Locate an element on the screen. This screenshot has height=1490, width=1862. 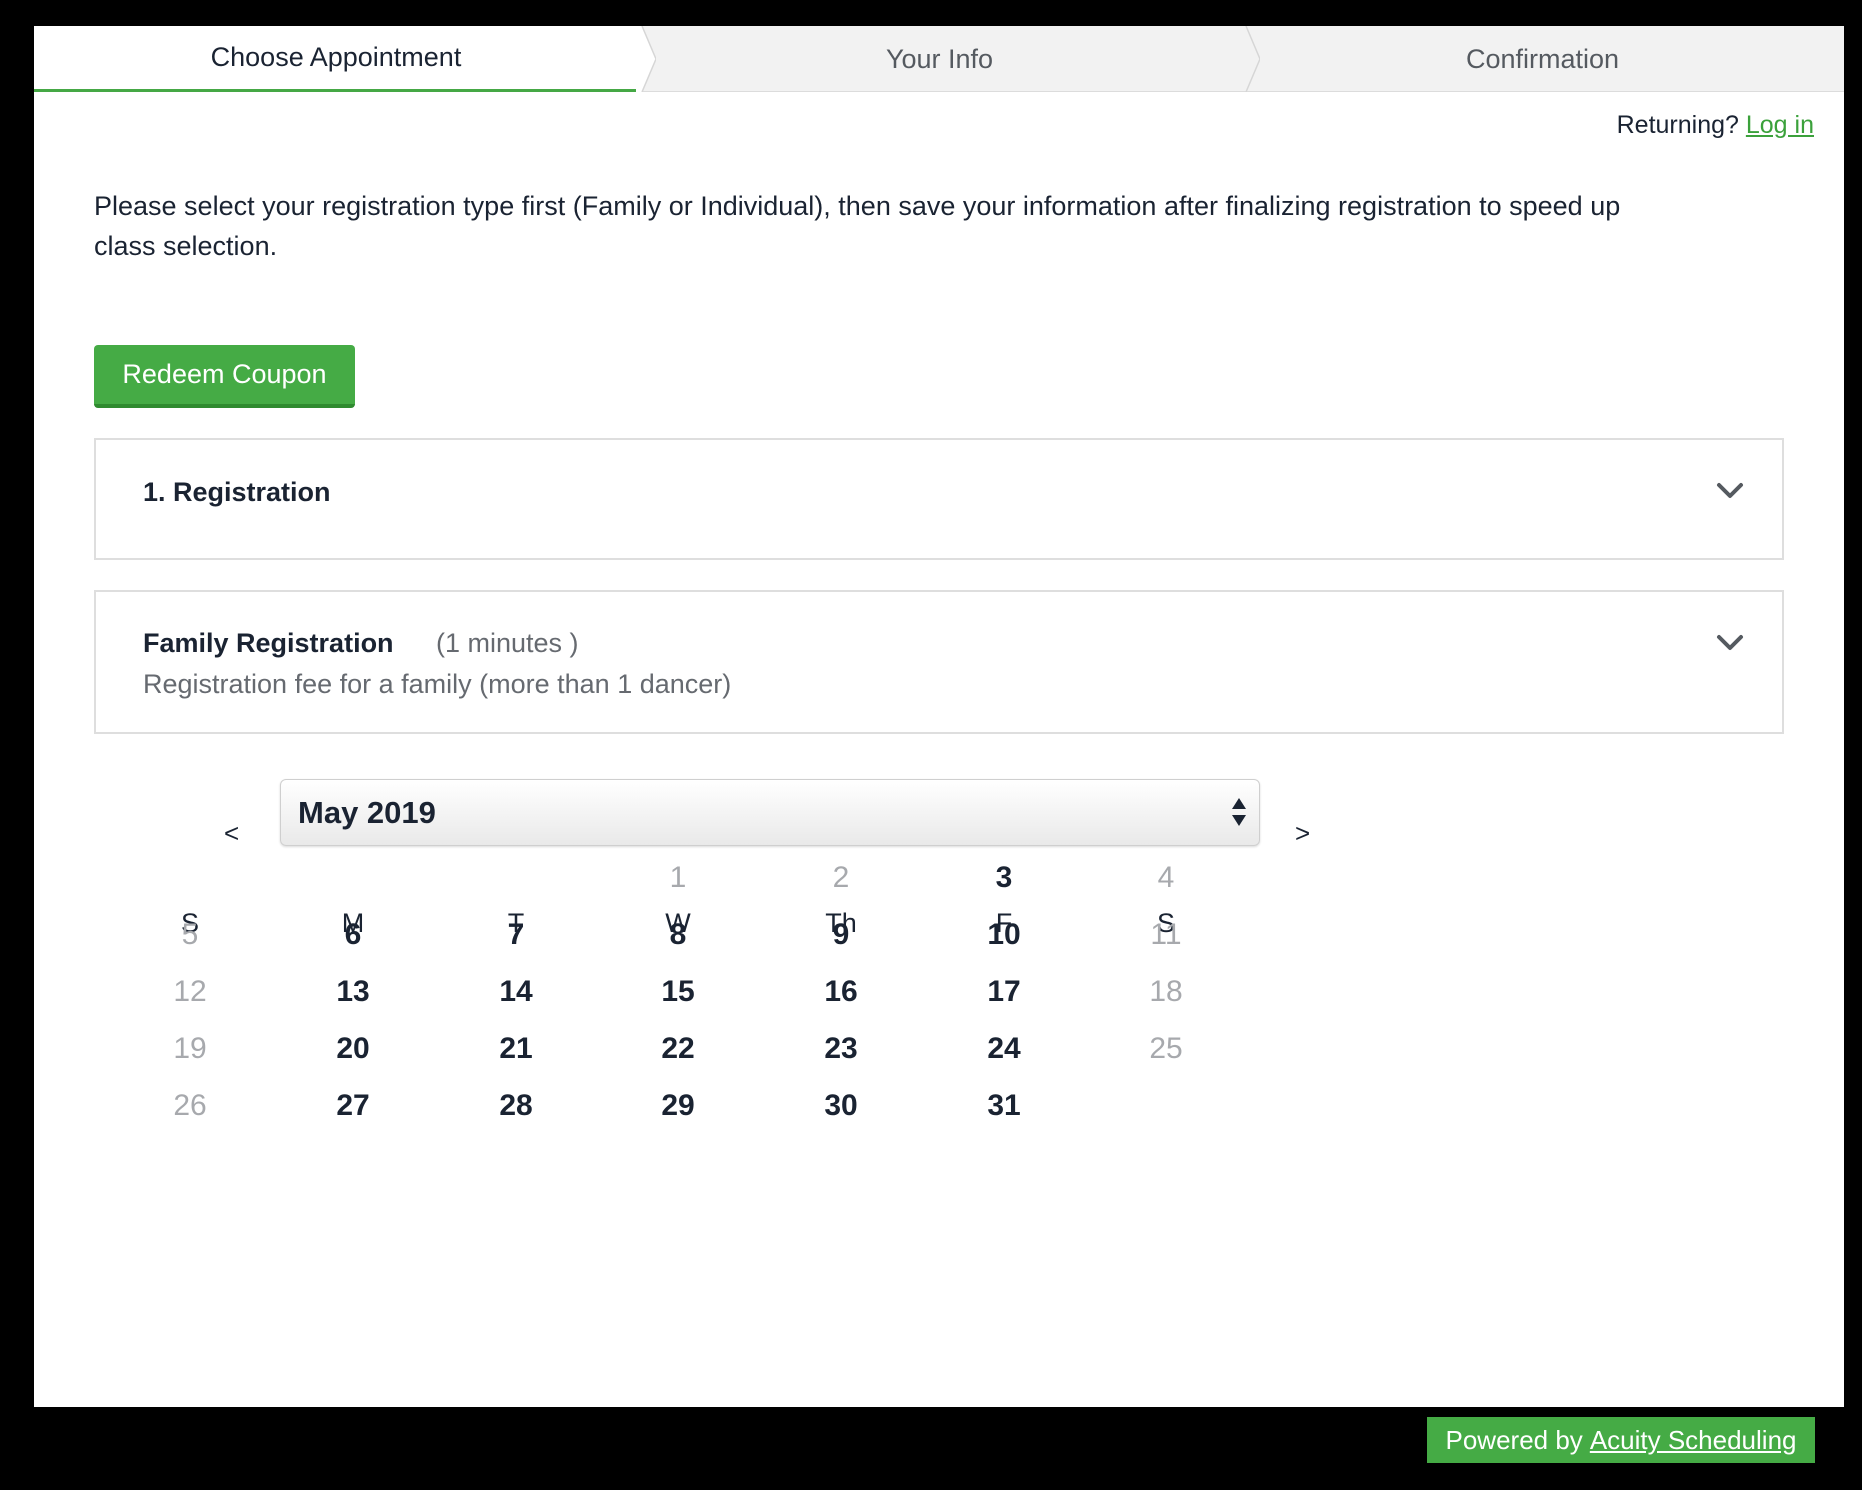
calendar-day-available: 6 is located at coordinates (353, 935).